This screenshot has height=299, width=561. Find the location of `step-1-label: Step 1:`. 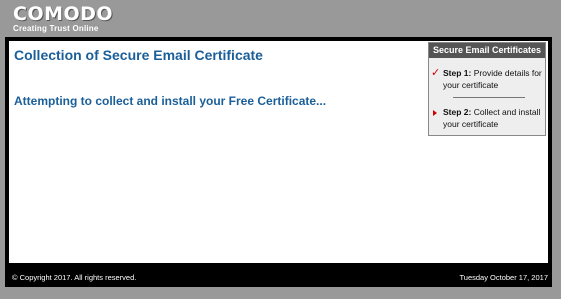

step-1-label: Step 1: is located at coordinates (457, 73).